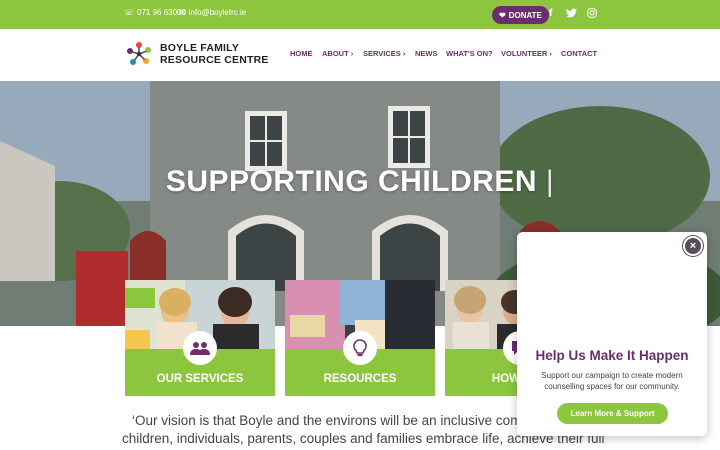 The width and height of the screenshot is (720, 450). I want to click on hero-title-text: SUPPORTING CHILDREN, so click(351, 181).